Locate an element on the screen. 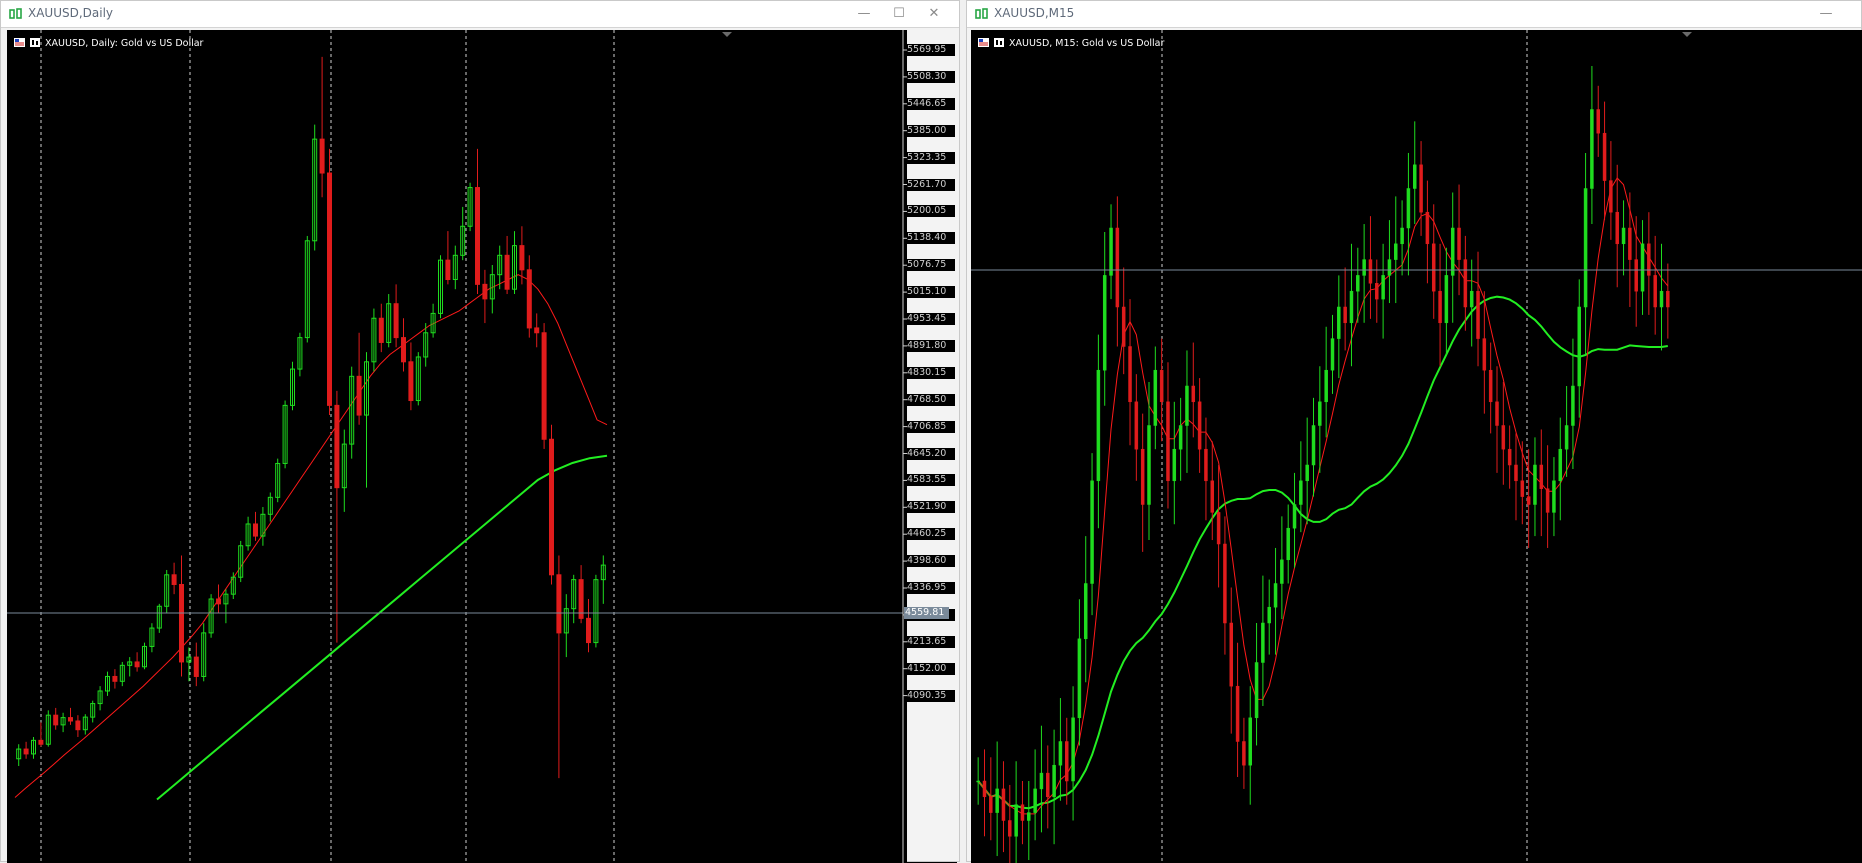  price-tick-label: 4706.85 is located at coordinates (931, 426).